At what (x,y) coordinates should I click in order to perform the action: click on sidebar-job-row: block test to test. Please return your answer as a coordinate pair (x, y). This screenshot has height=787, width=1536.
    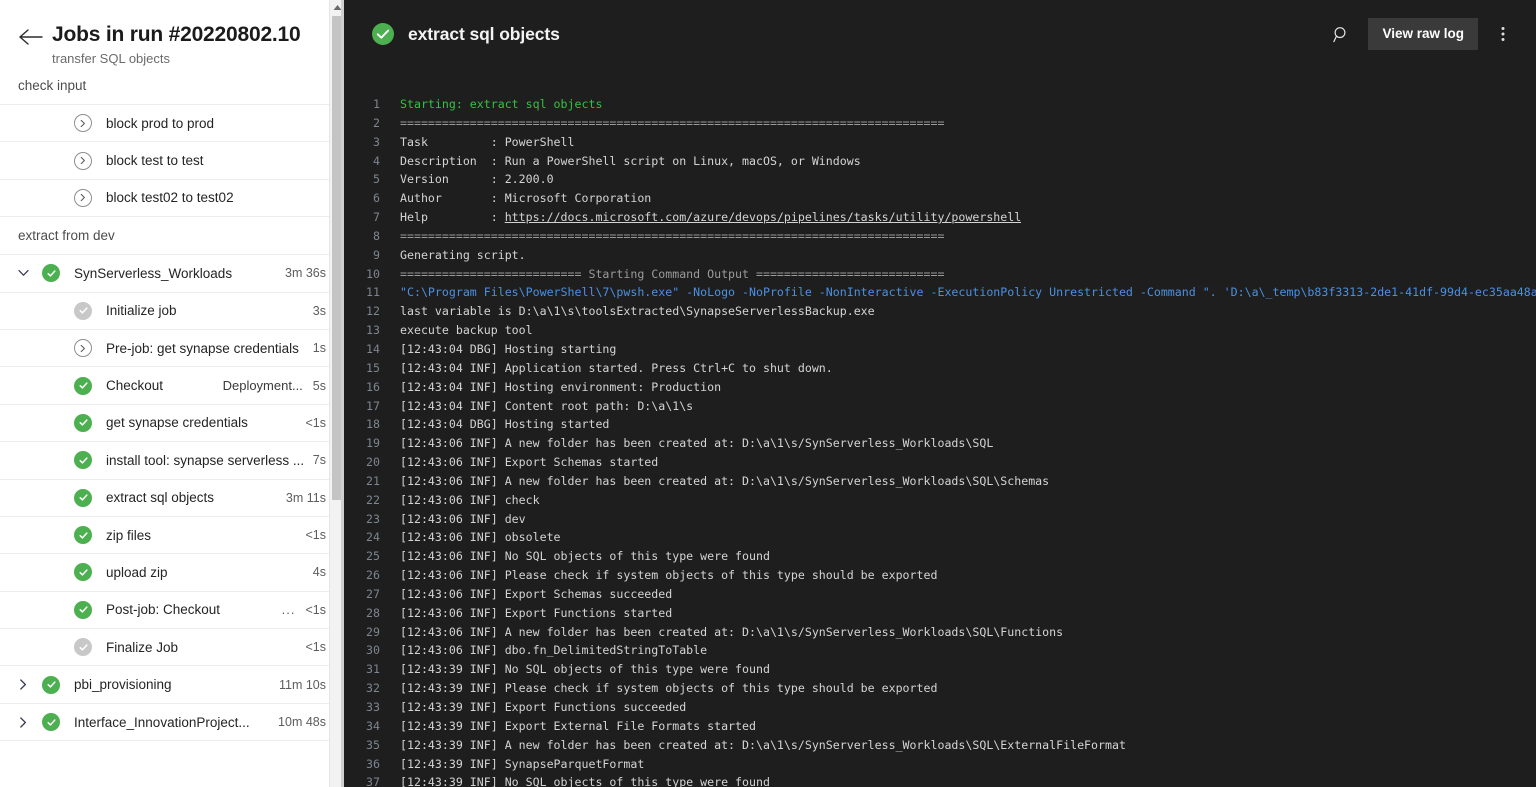
    Looking at the image, I should click on (172, 161).